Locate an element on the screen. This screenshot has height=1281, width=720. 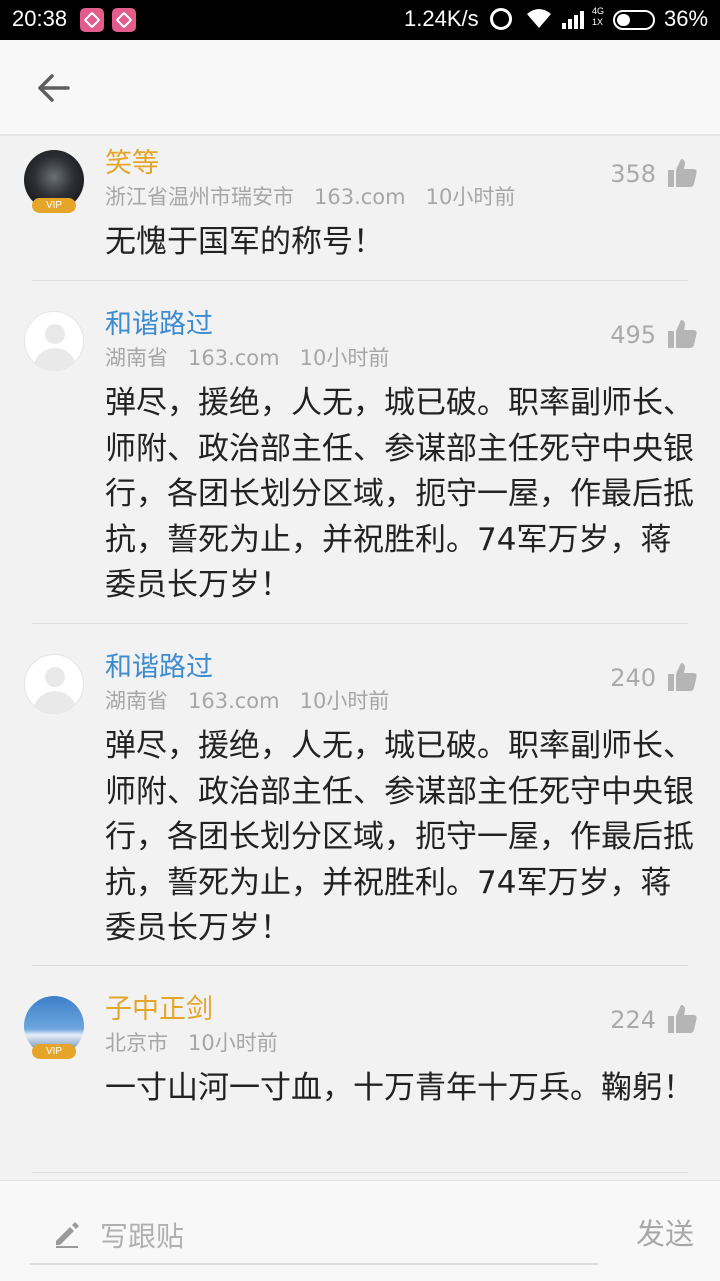
comment-username: 子中正剑 is located at coordinates (159, 1010).